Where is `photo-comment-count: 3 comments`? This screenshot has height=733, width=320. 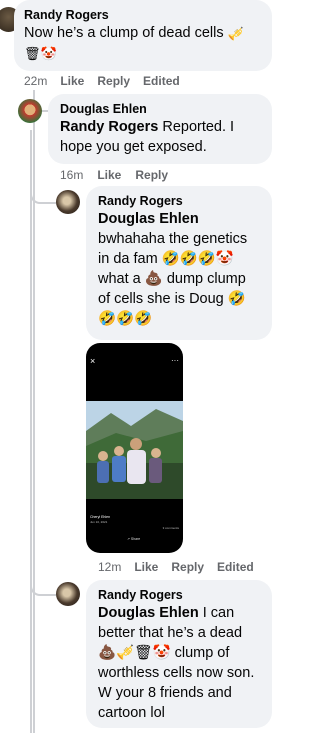
photo-comment-count: 3 comments is located at coordinates (171, 528).